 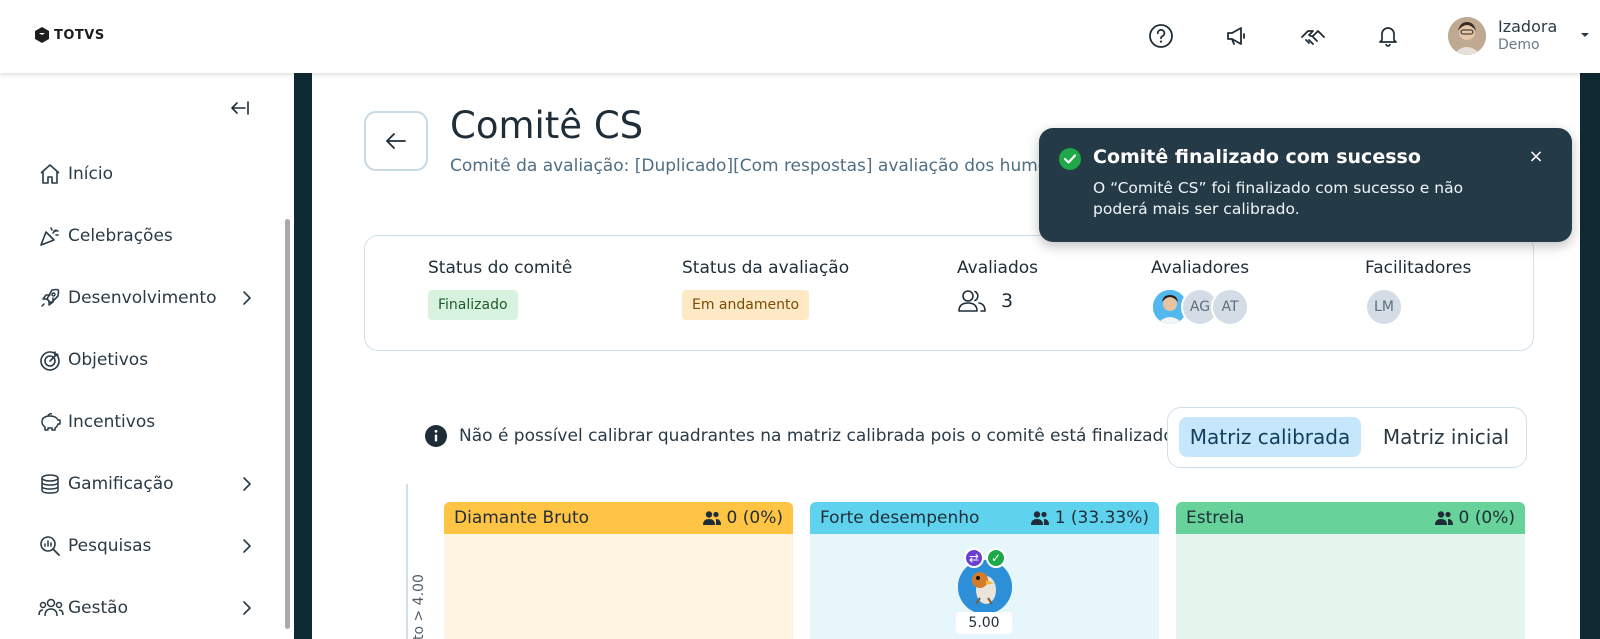 What do you see at coordinates (148, 608) in the screenshot?
I see `sidebar-item-gestao: Gestão` at bounding box center [148, 608].